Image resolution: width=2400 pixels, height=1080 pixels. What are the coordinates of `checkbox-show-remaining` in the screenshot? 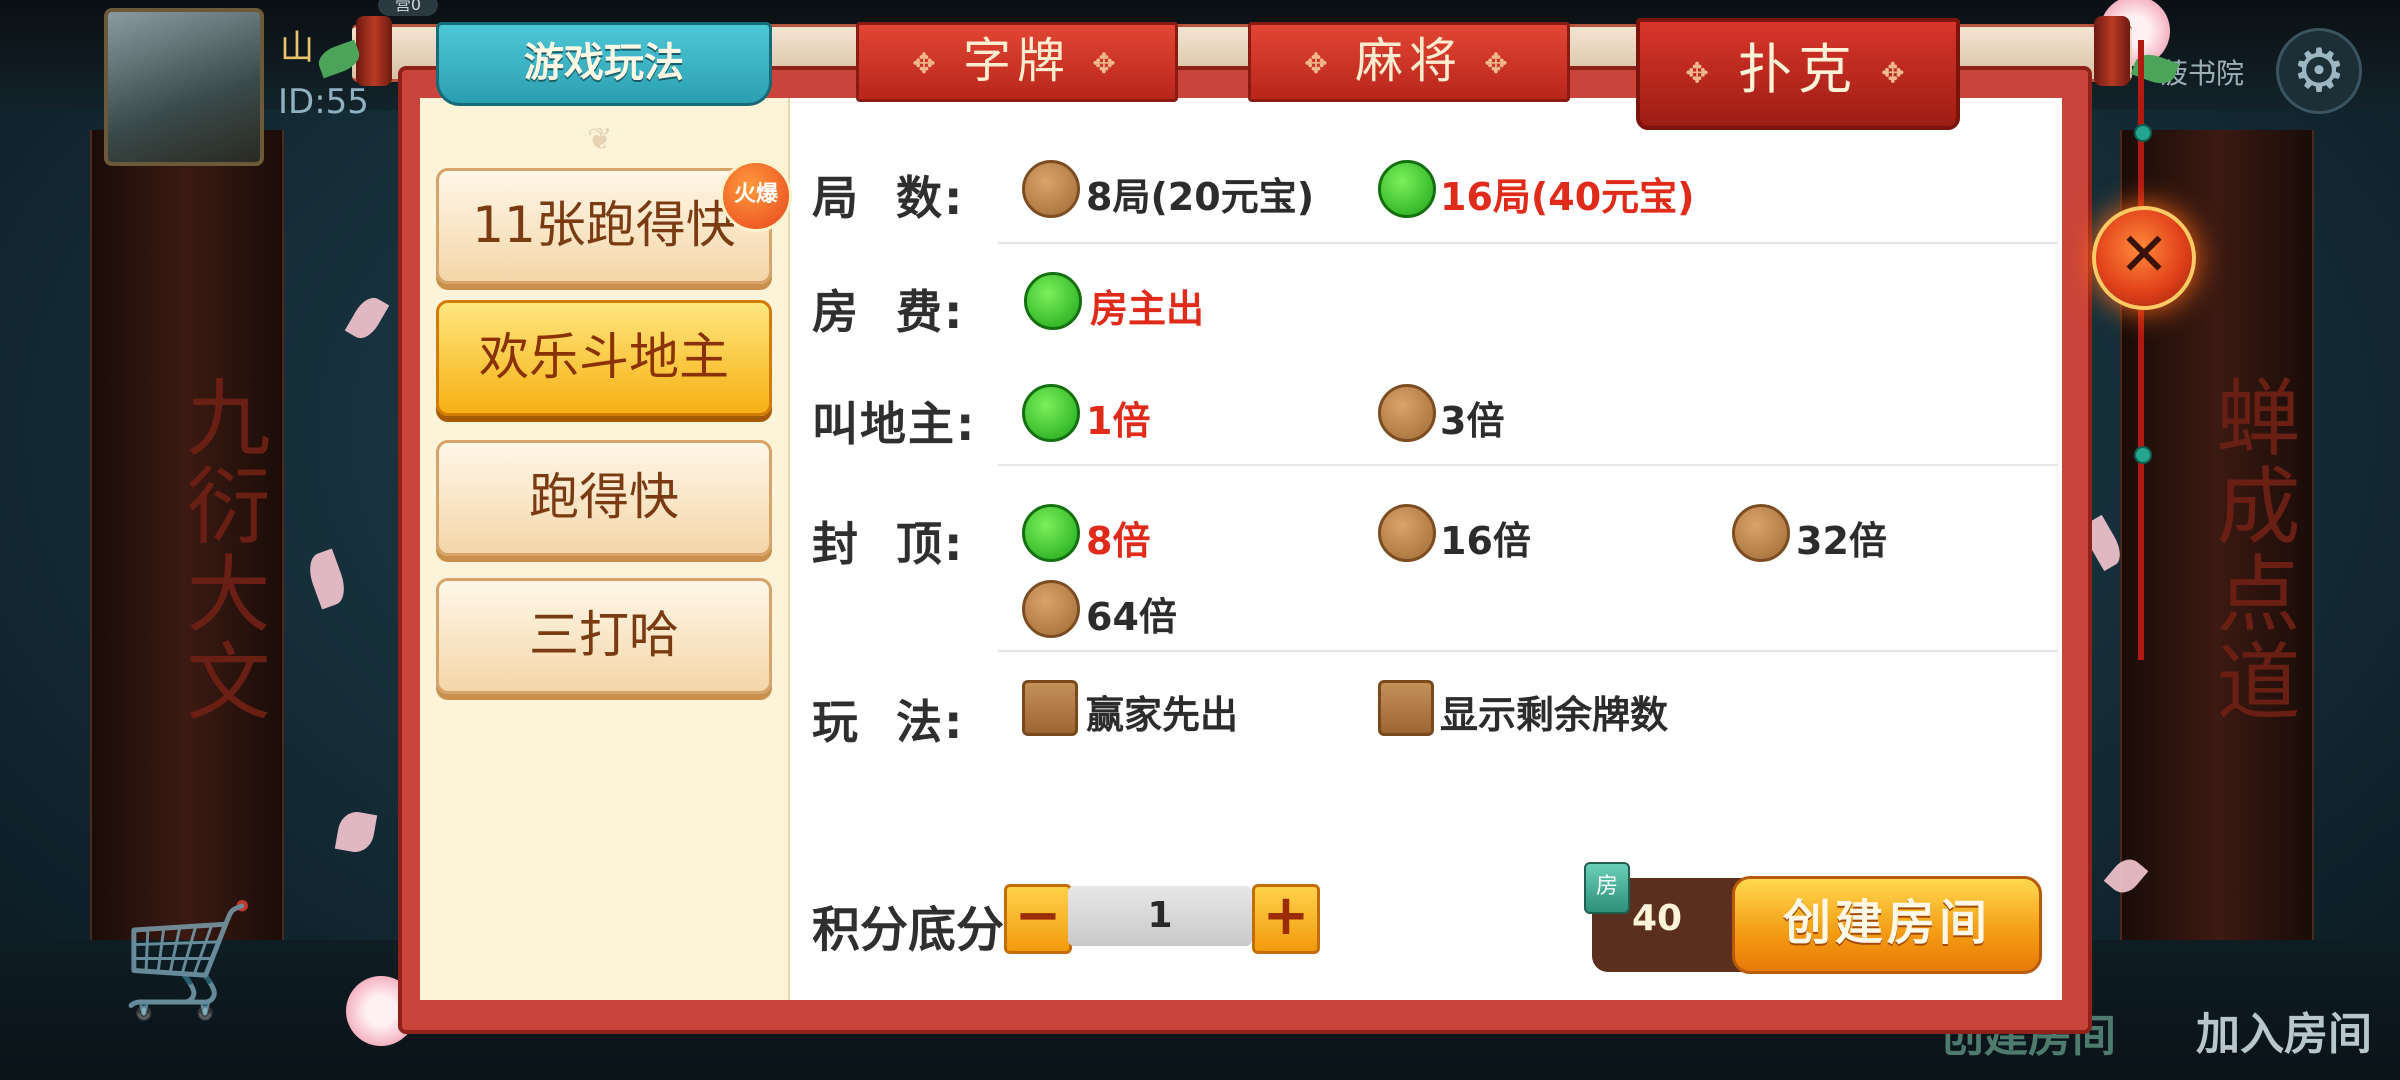 It's located at (1406, 708).